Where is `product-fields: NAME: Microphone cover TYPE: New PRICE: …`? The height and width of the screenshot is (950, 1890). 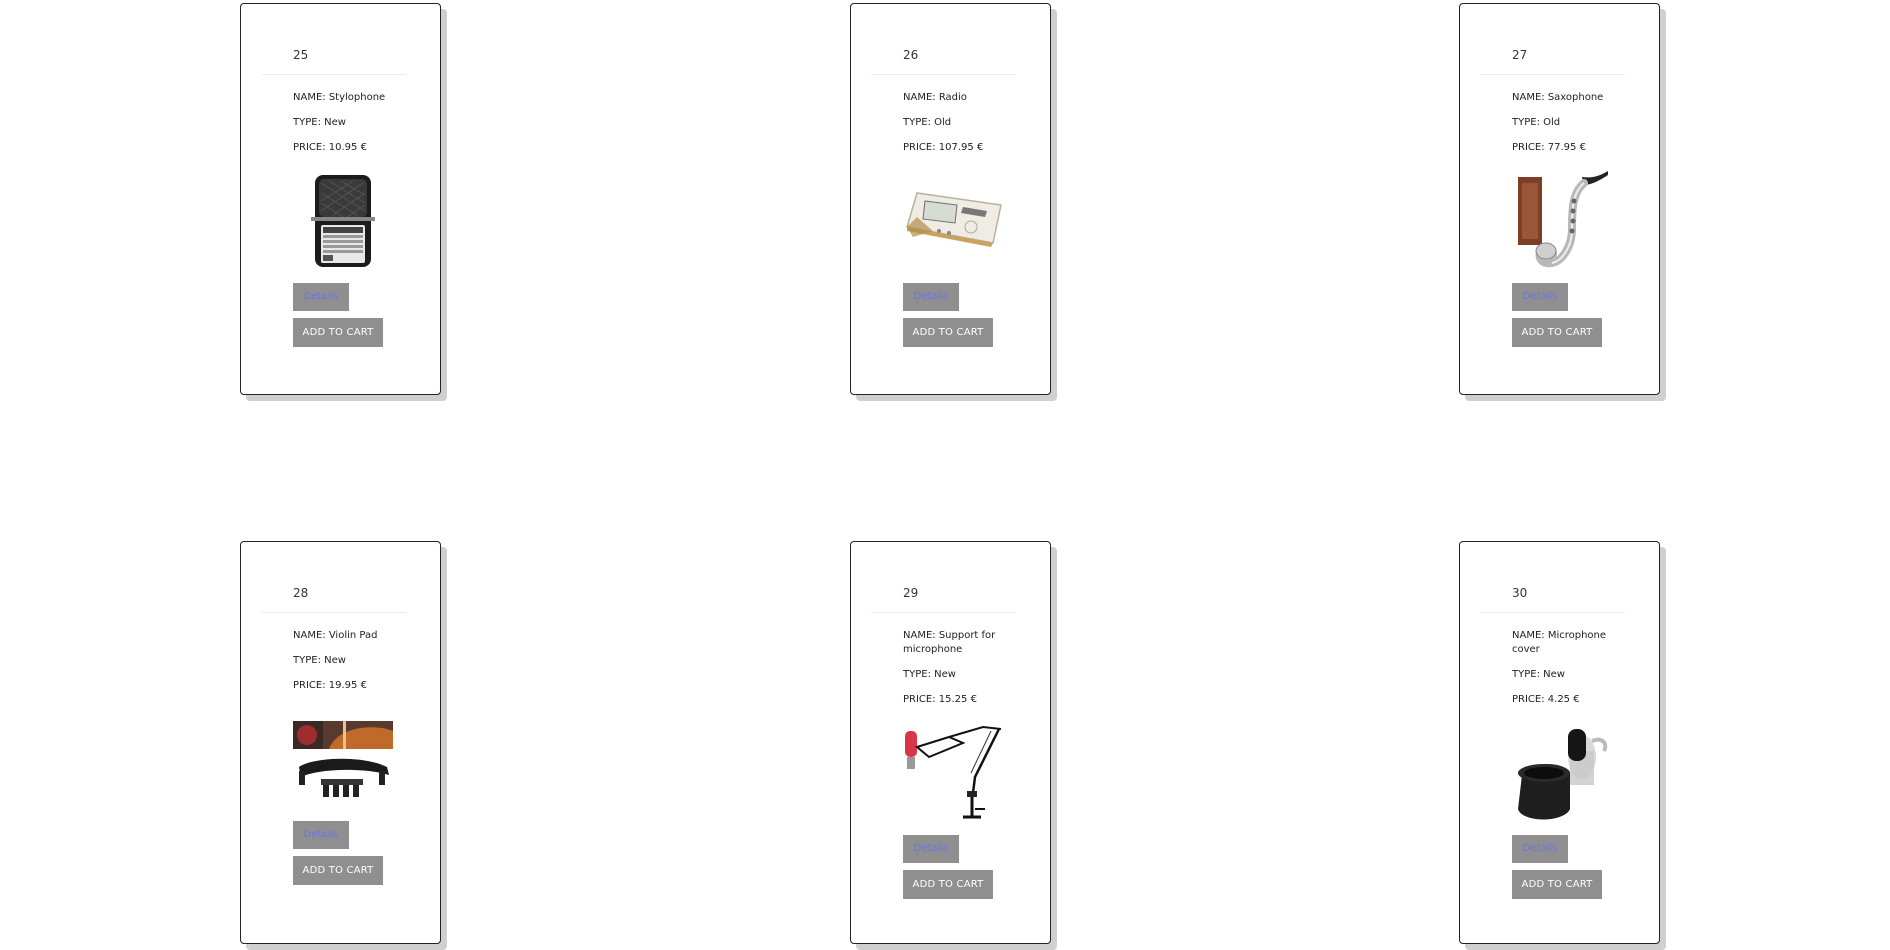
product-fields: NAME: Microphone cover TYPE: New PRICE: … is located at coordinates (1552, 668).